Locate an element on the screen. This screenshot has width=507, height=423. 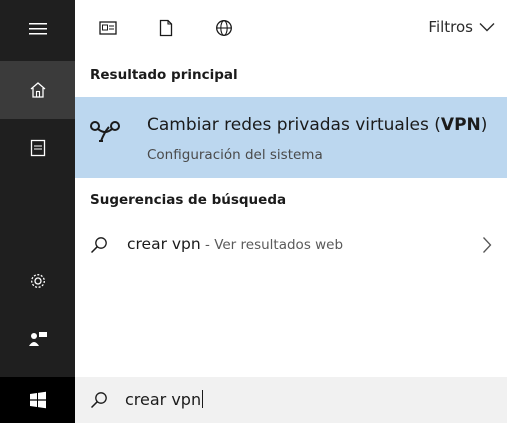
suggestions-header: Sugerencias de búsqueda is located at coordinates (188, 200).